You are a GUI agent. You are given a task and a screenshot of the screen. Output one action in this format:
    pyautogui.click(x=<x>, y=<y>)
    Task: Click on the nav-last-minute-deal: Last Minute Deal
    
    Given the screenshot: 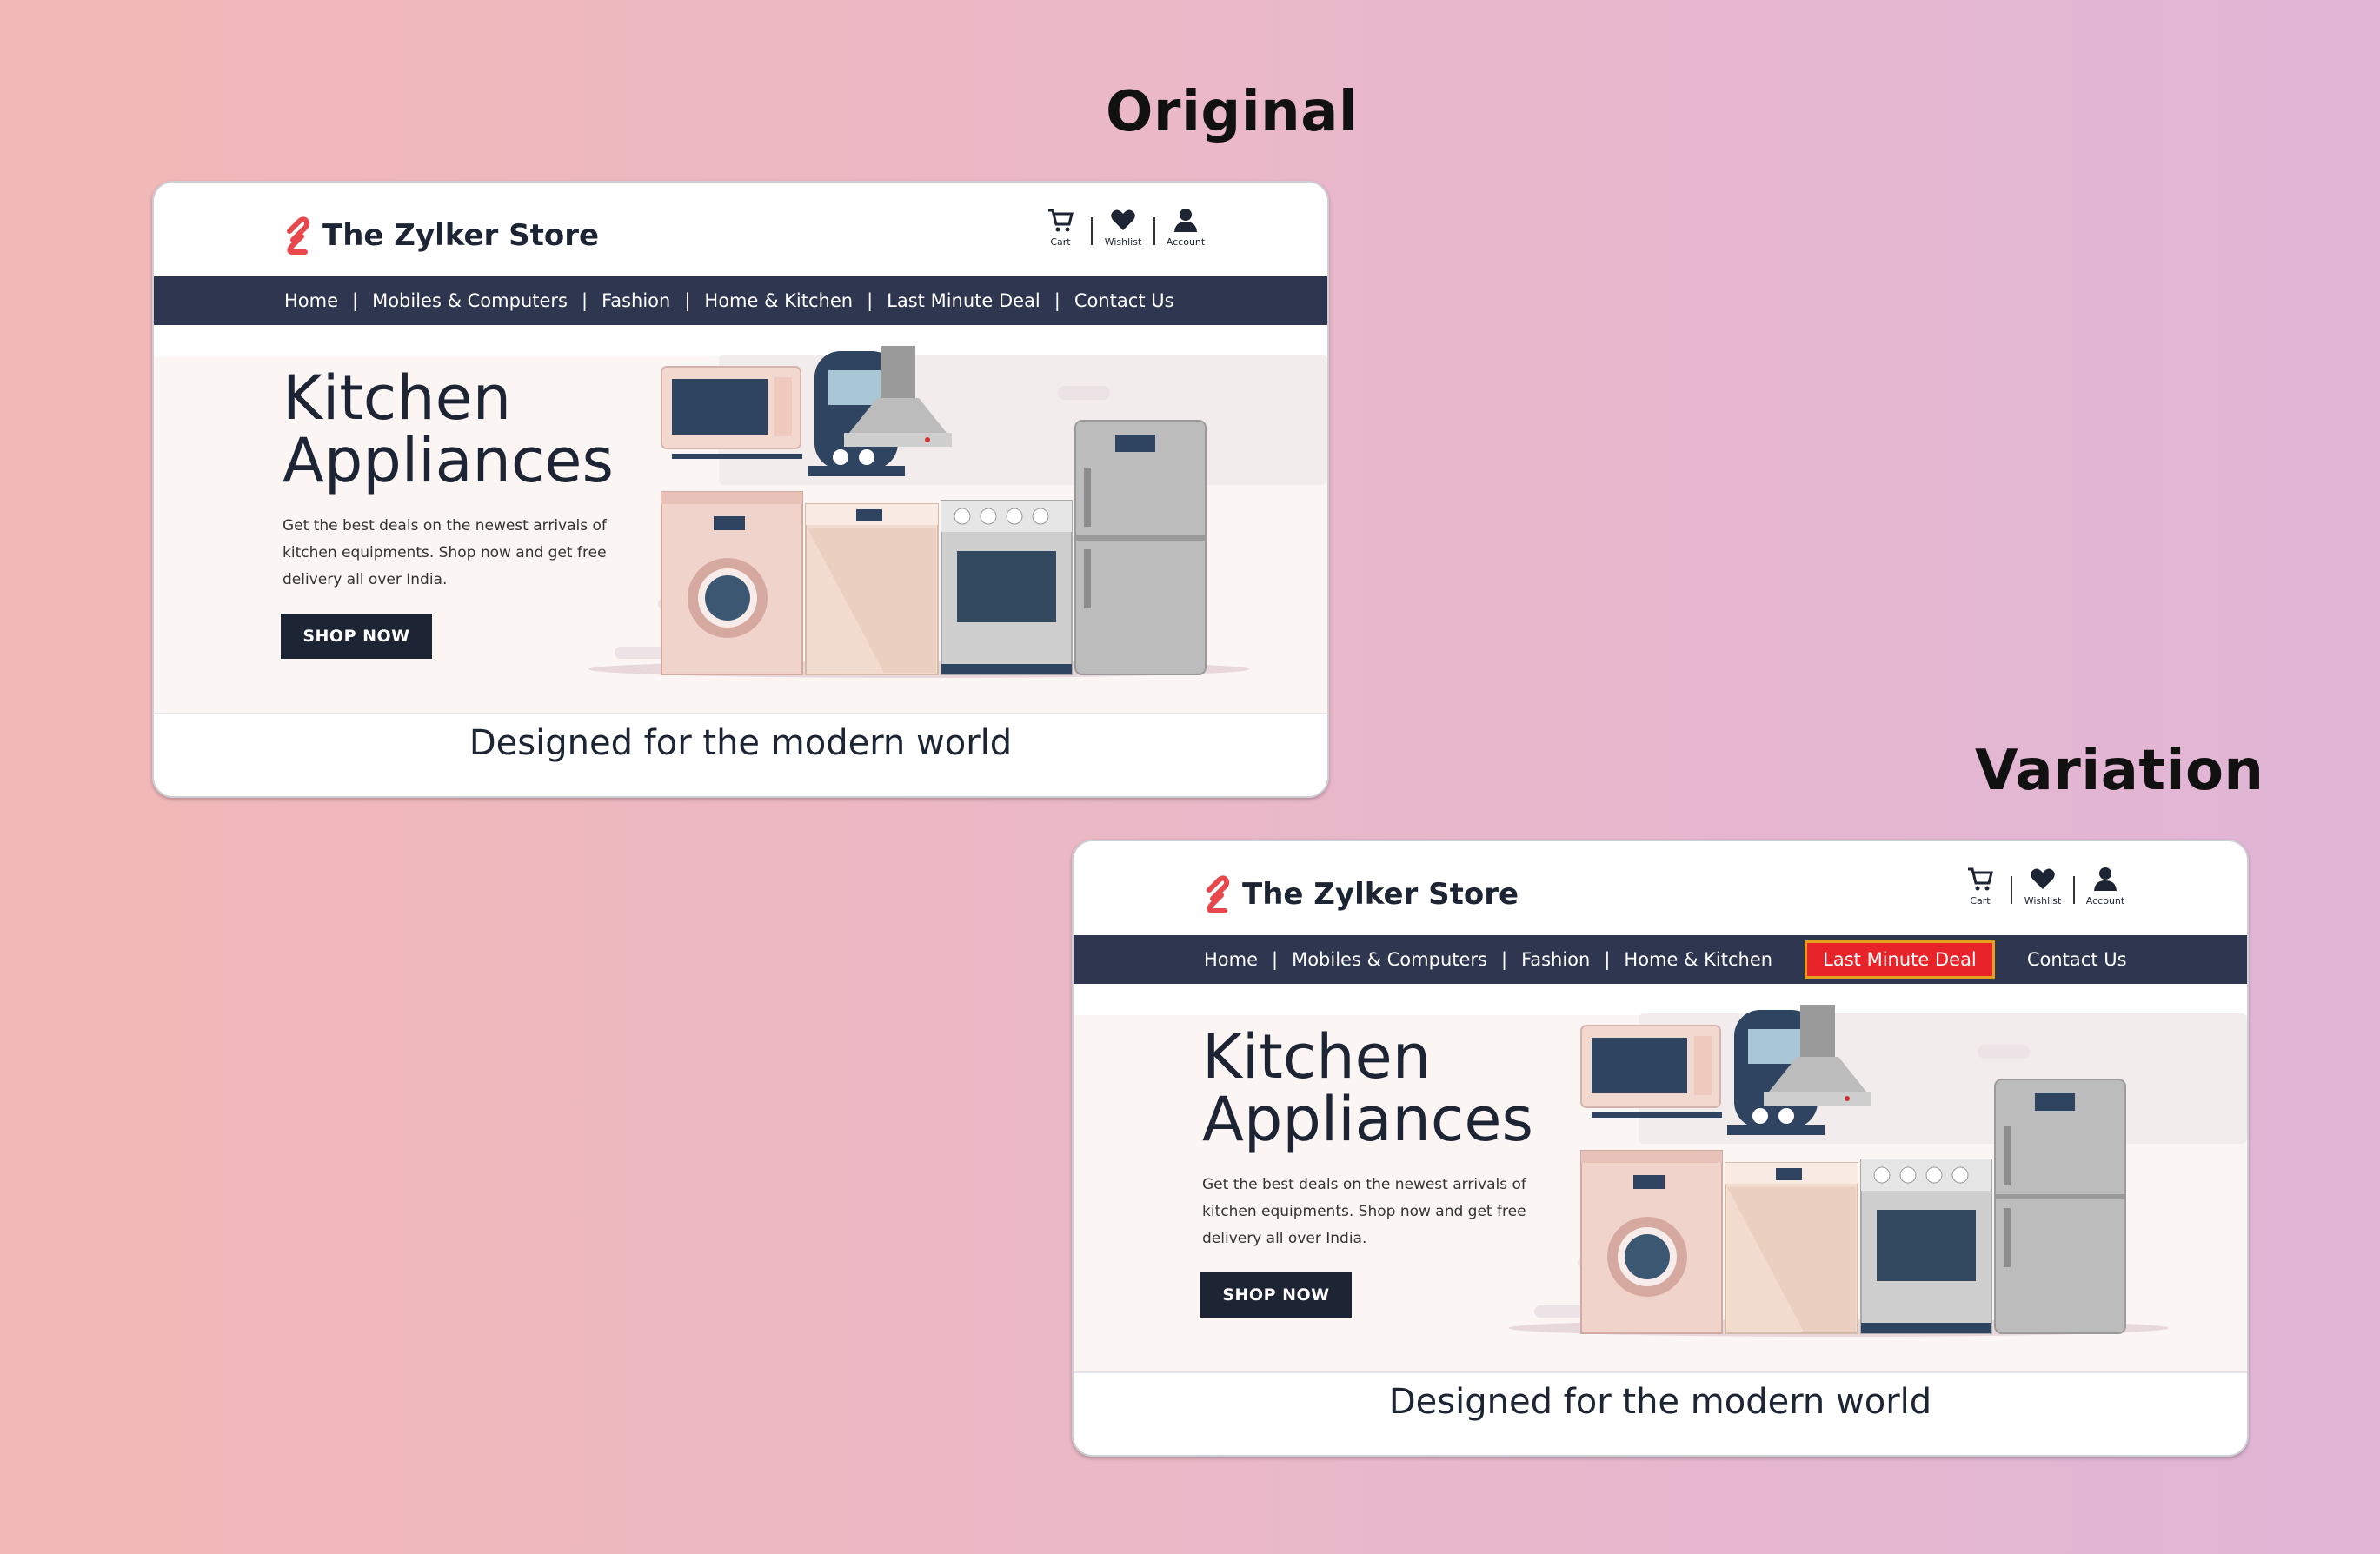 What is the action you would take?
    pyautogui.click(x=963, y=300)
    